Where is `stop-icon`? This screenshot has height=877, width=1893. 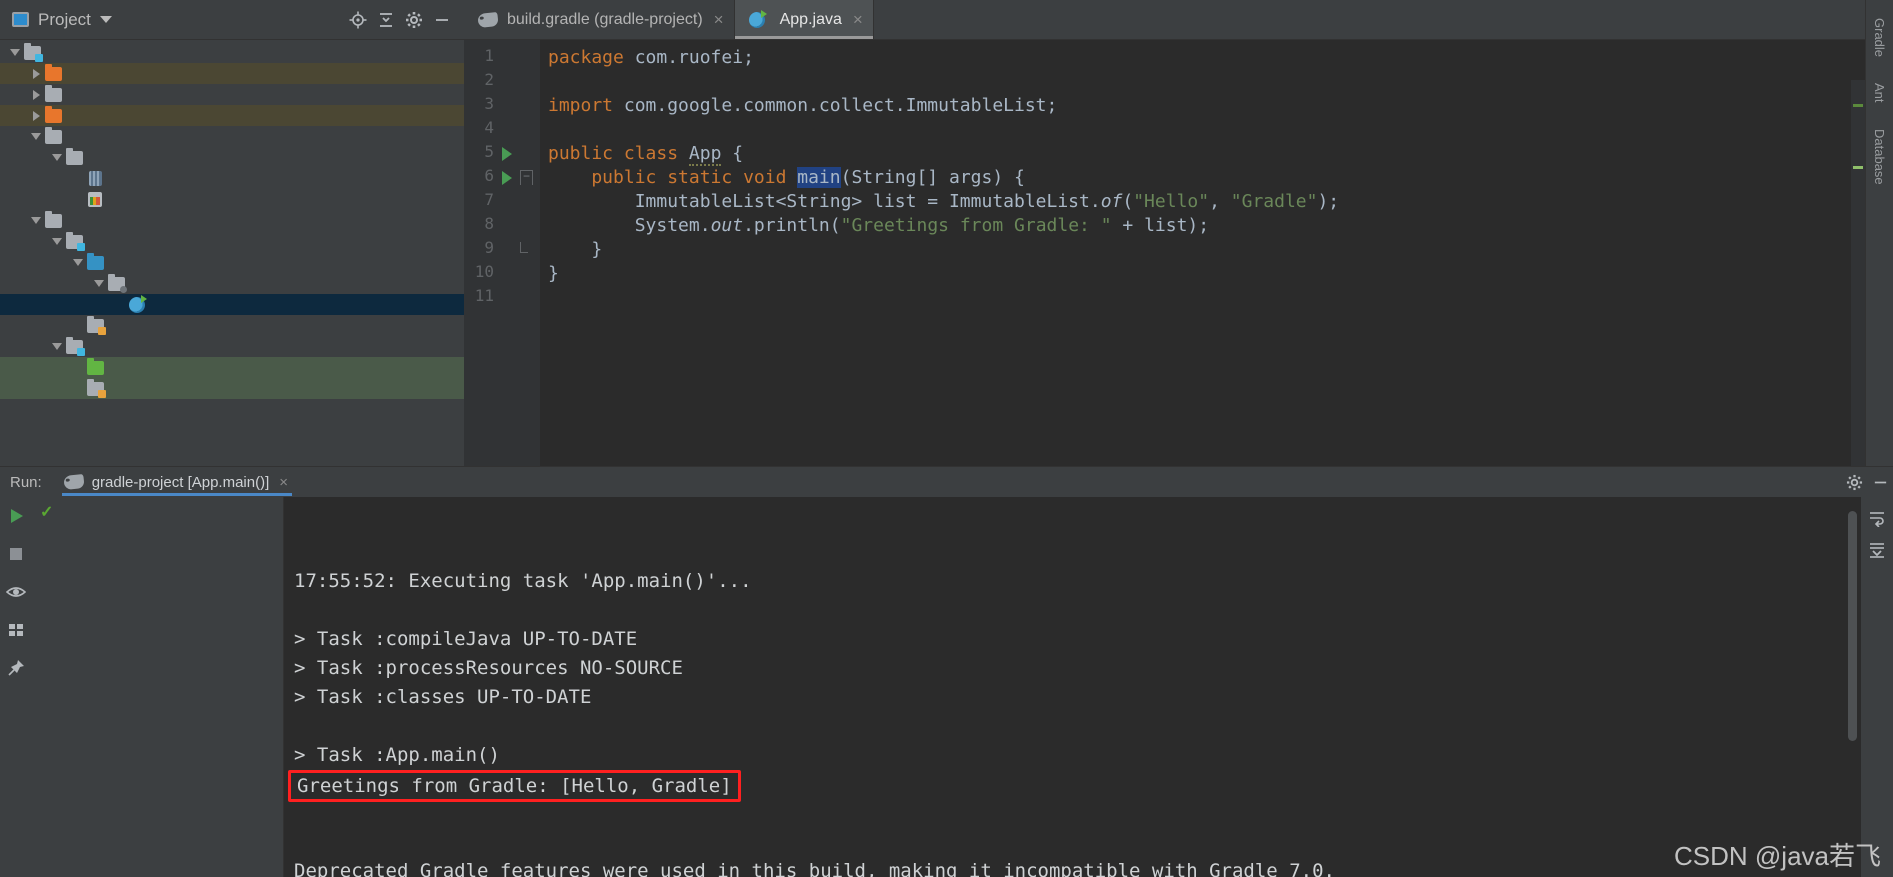 stop-icon is located at coordinates (16, 554).